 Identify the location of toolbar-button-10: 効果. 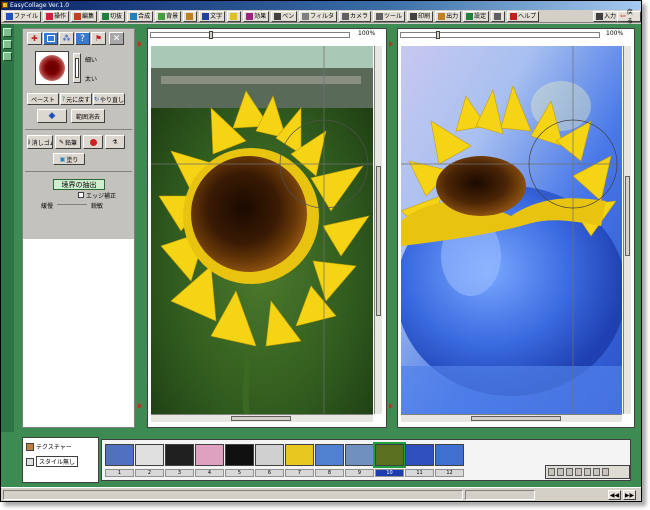
(256, 16).